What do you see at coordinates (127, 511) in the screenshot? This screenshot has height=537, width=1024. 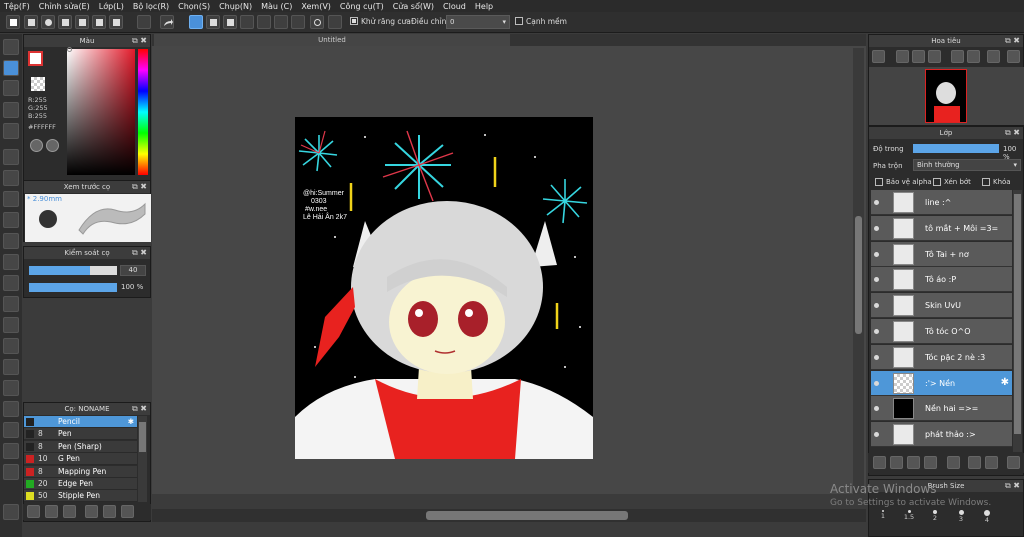 I see `duplicate-icon` at bounding box center [127, 511].